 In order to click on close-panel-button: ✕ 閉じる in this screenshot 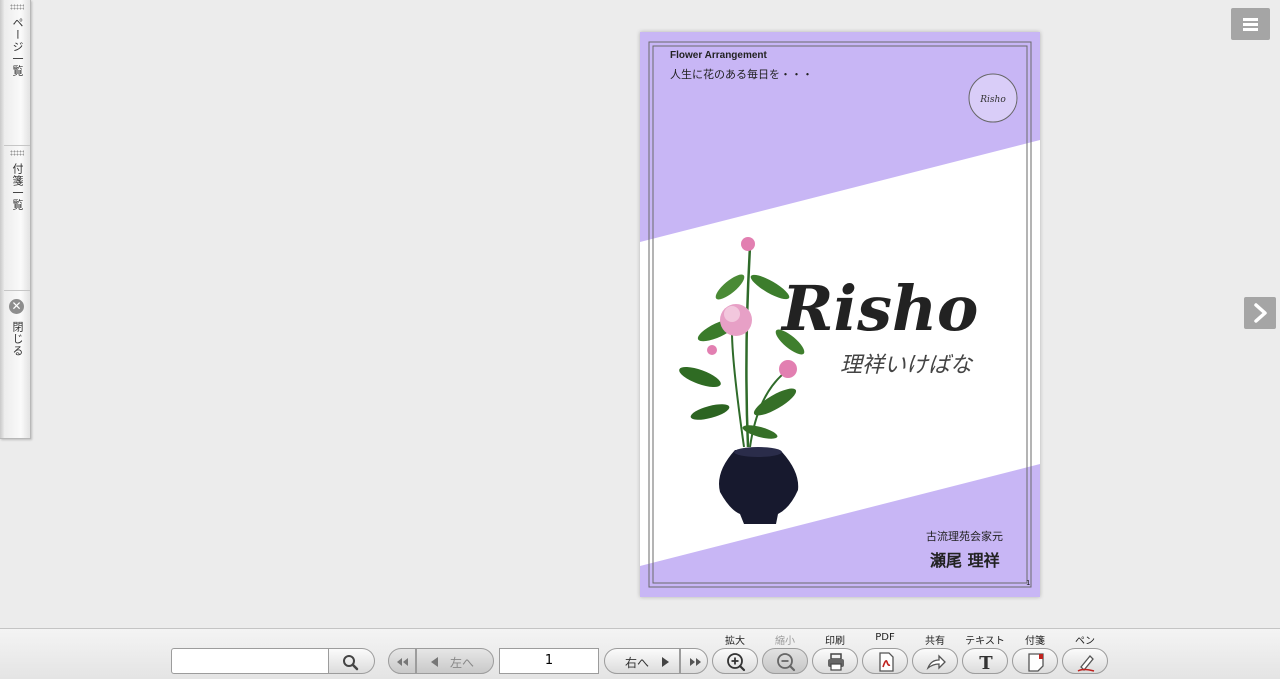, I will do `click(17, 364)`.